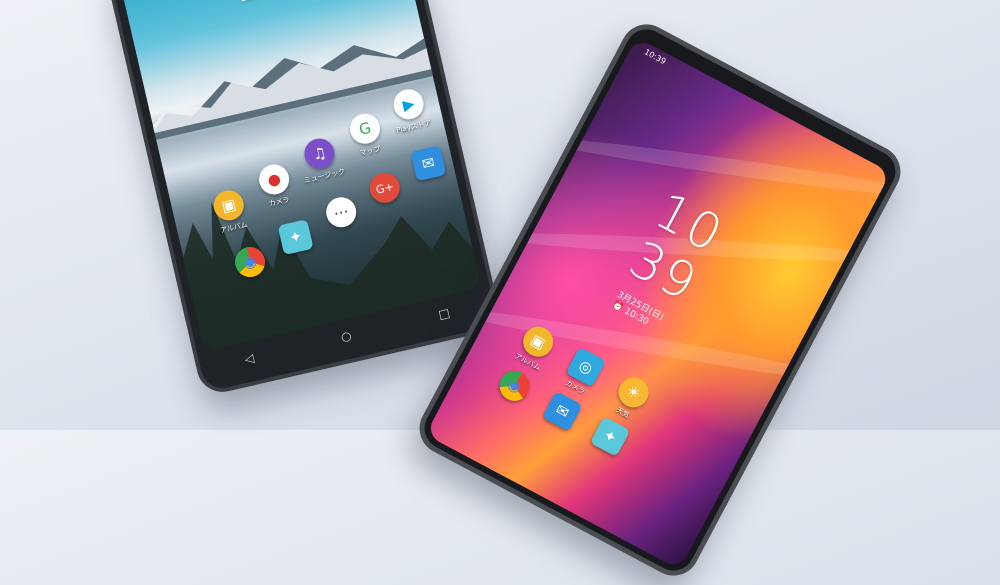  Describe the element at coordinates (274, 179) in the screenshot. I see `camera-icon: ●` at that location.